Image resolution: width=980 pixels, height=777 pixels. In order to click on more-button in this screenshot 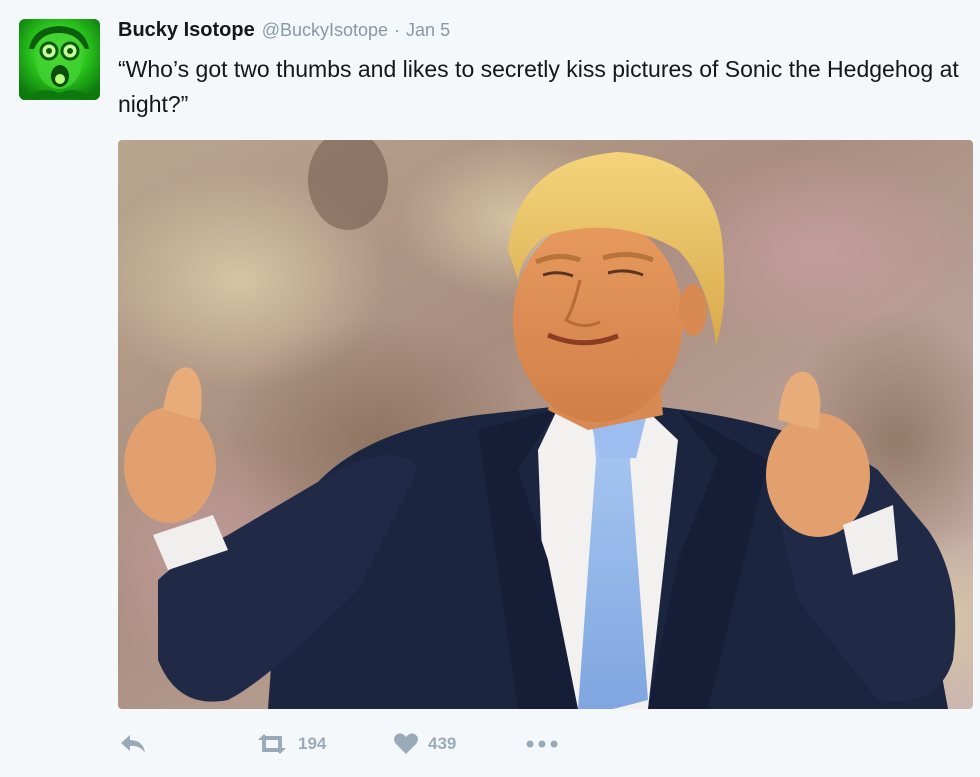, I will do `click(542, 744)`.